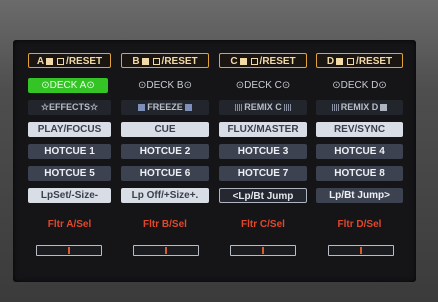 This screenshot has height=302, width=438. Describe the element at coordinates (165, 151) in the screenshot. I see `hotcue-2-button: HOTCUE 2` at that location.